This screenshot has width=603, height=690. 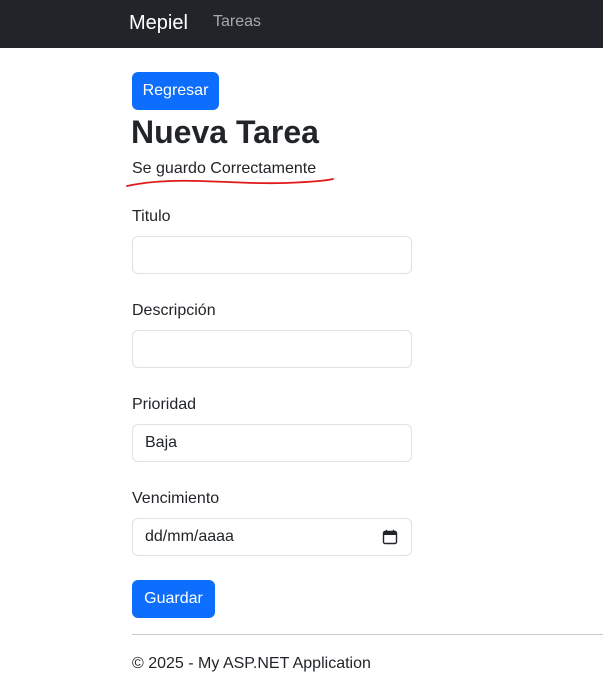 I want to click on descripcion-label: Descripción, so click(x=174, y=310).